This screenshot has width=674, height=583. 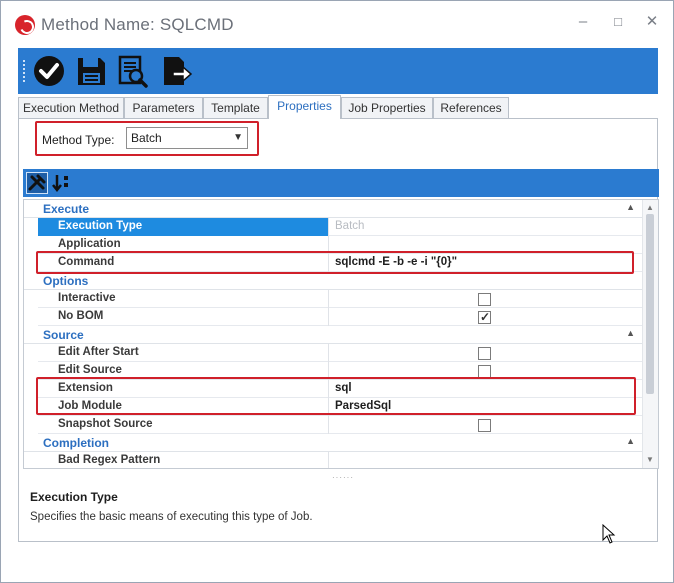 What do you see at coordinates (341, 183) in the screenshot?
I see `property-grid-toolbar` at bounding box center [341, 183].